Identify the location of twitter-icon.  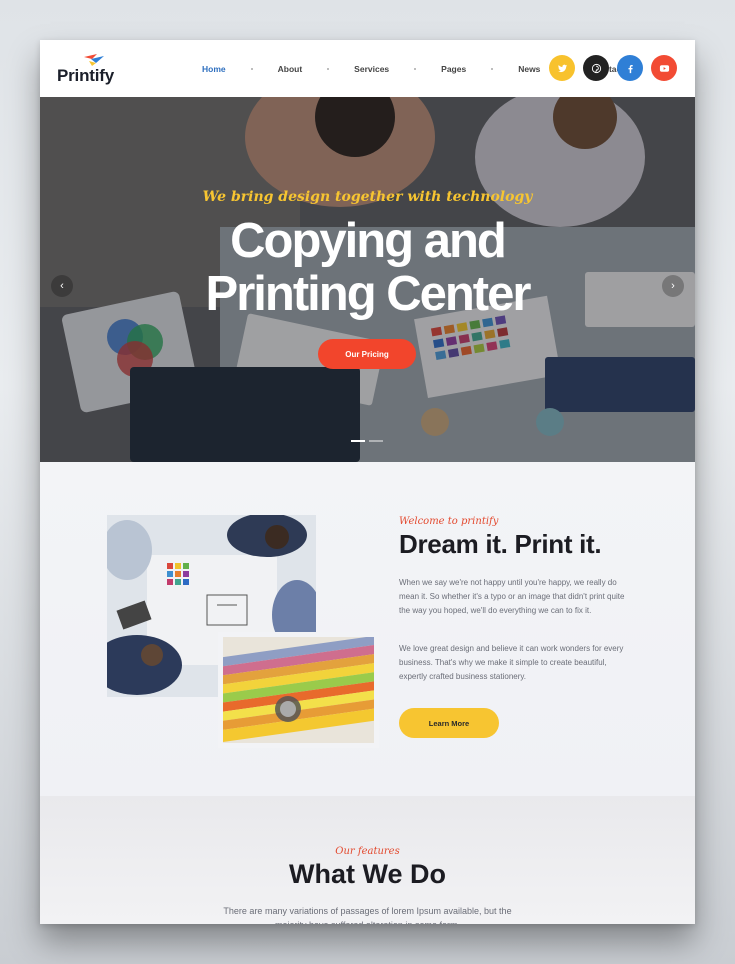
(562, 68).